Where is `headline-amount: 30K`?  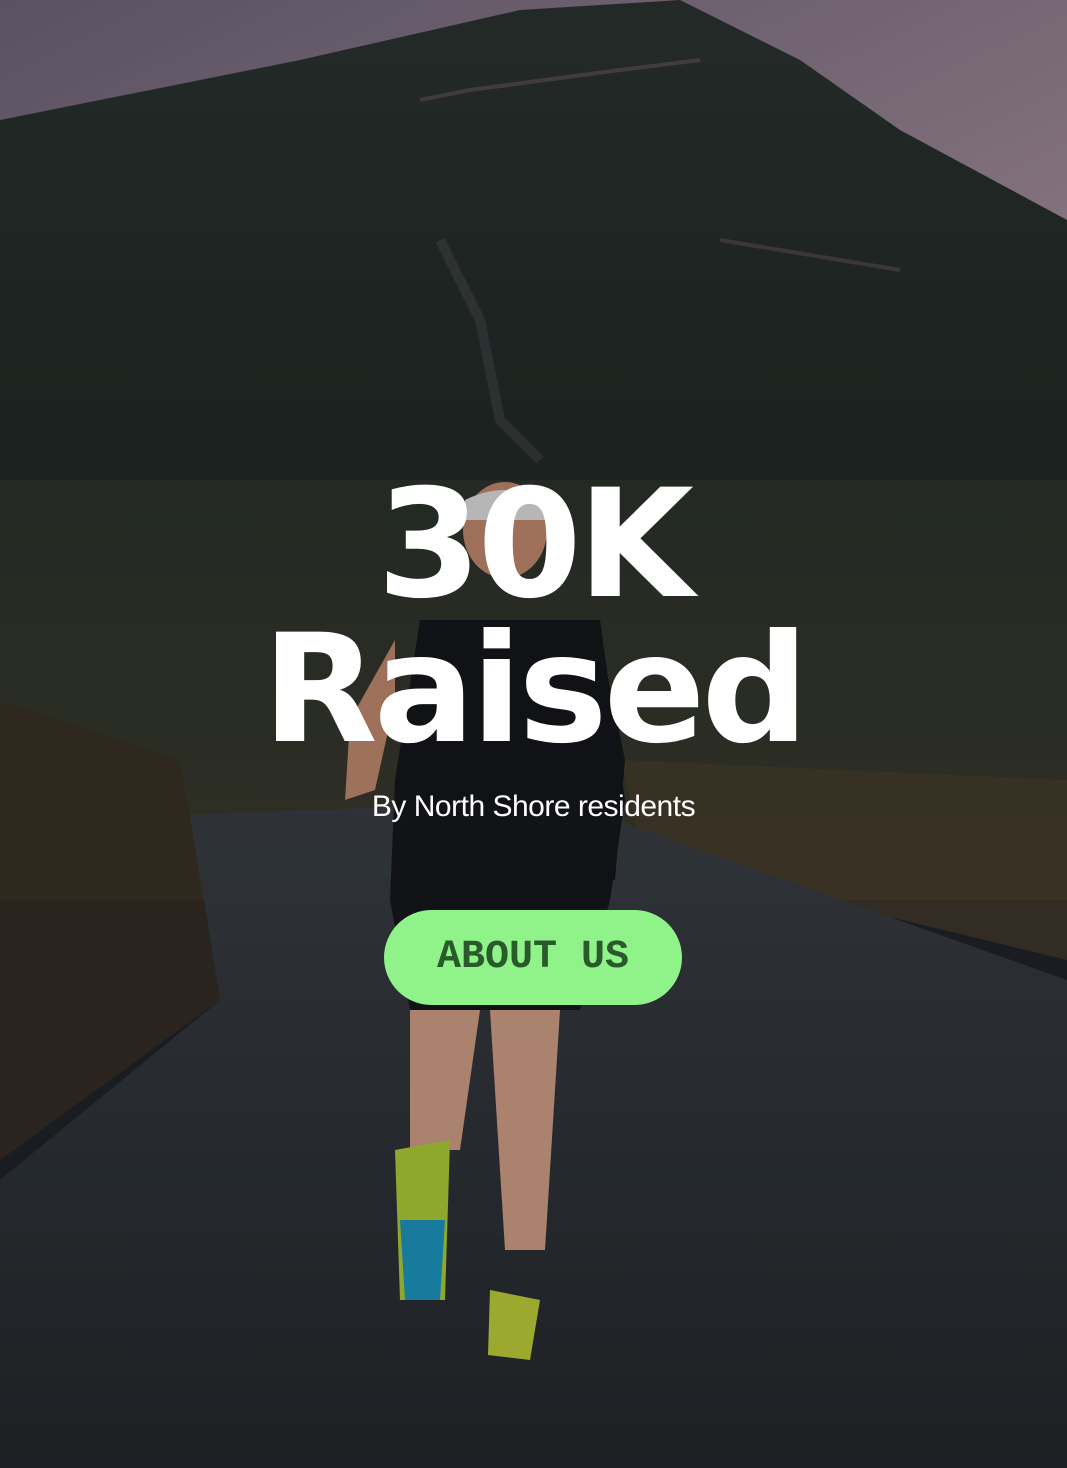 headline-amount: 30K is located at coordinates (535, 545).